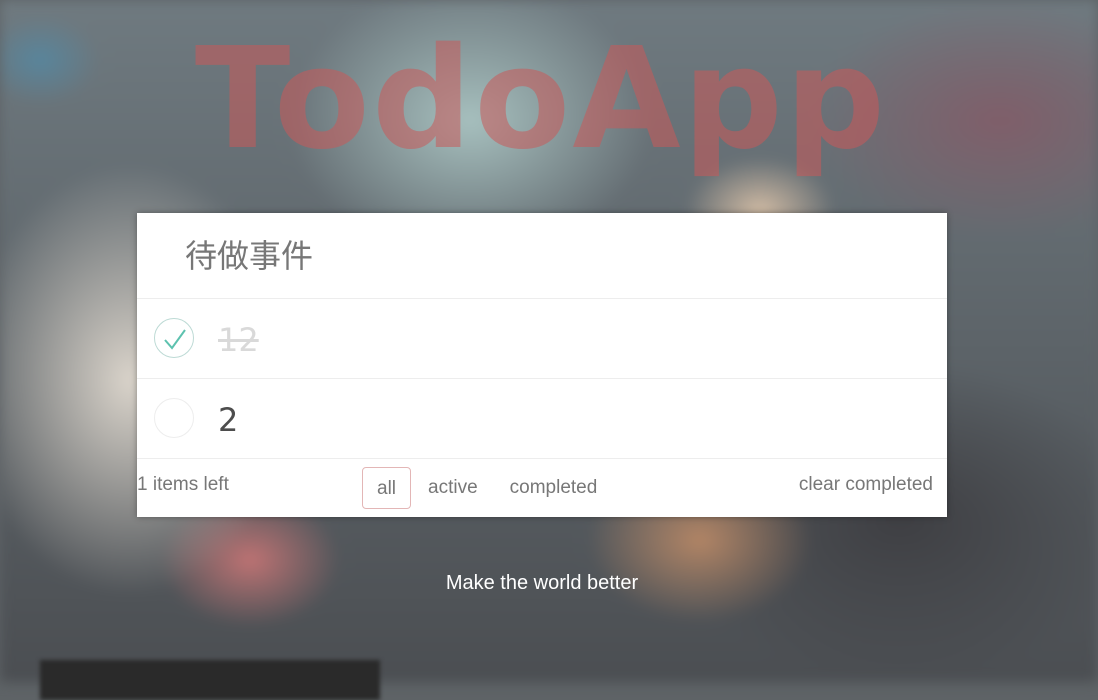 Image resolution: width=1098 pixels, height=700 pixels. I want to click on clear-completed-button: clear completed, so click(866, 485).